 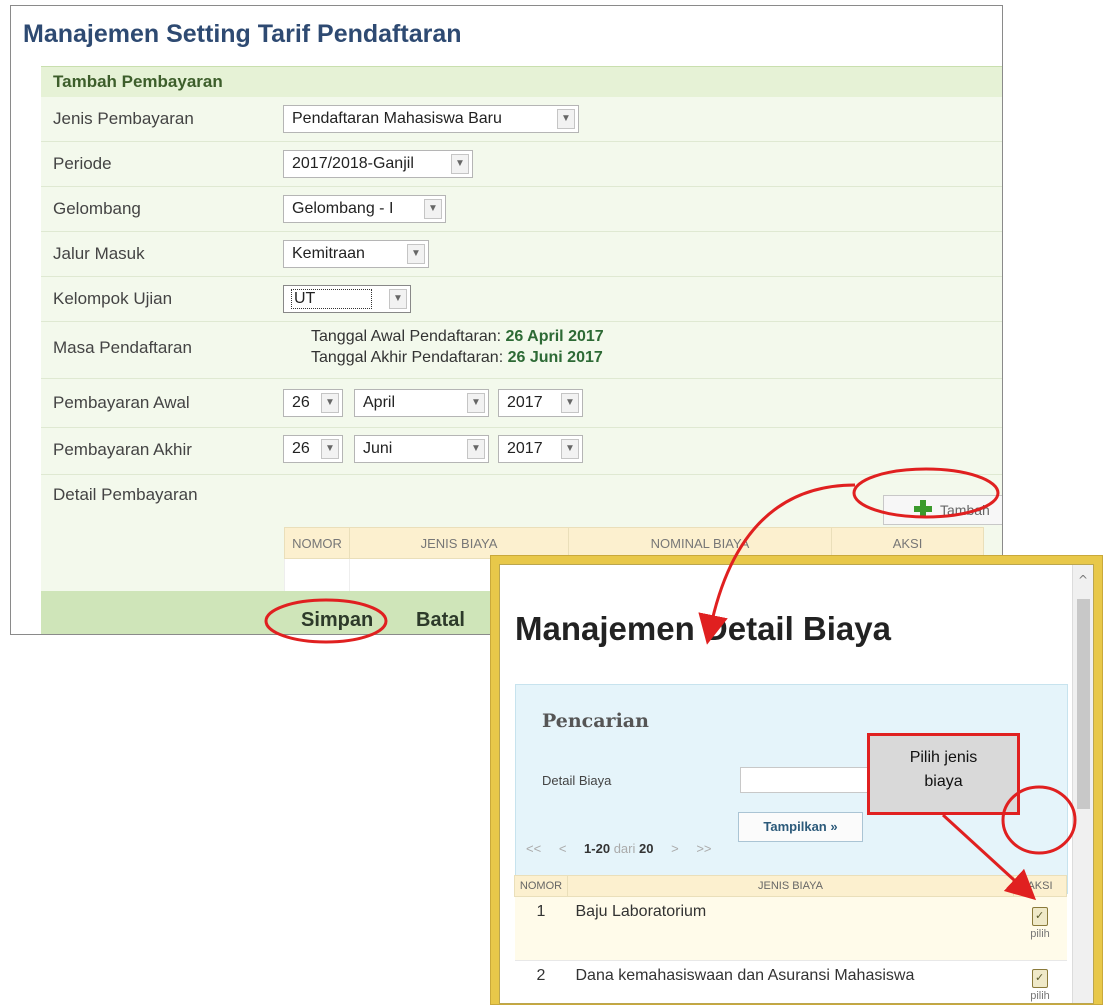 I want to click on vertical-scrollbar: ^, so click(x=1082, y=784).